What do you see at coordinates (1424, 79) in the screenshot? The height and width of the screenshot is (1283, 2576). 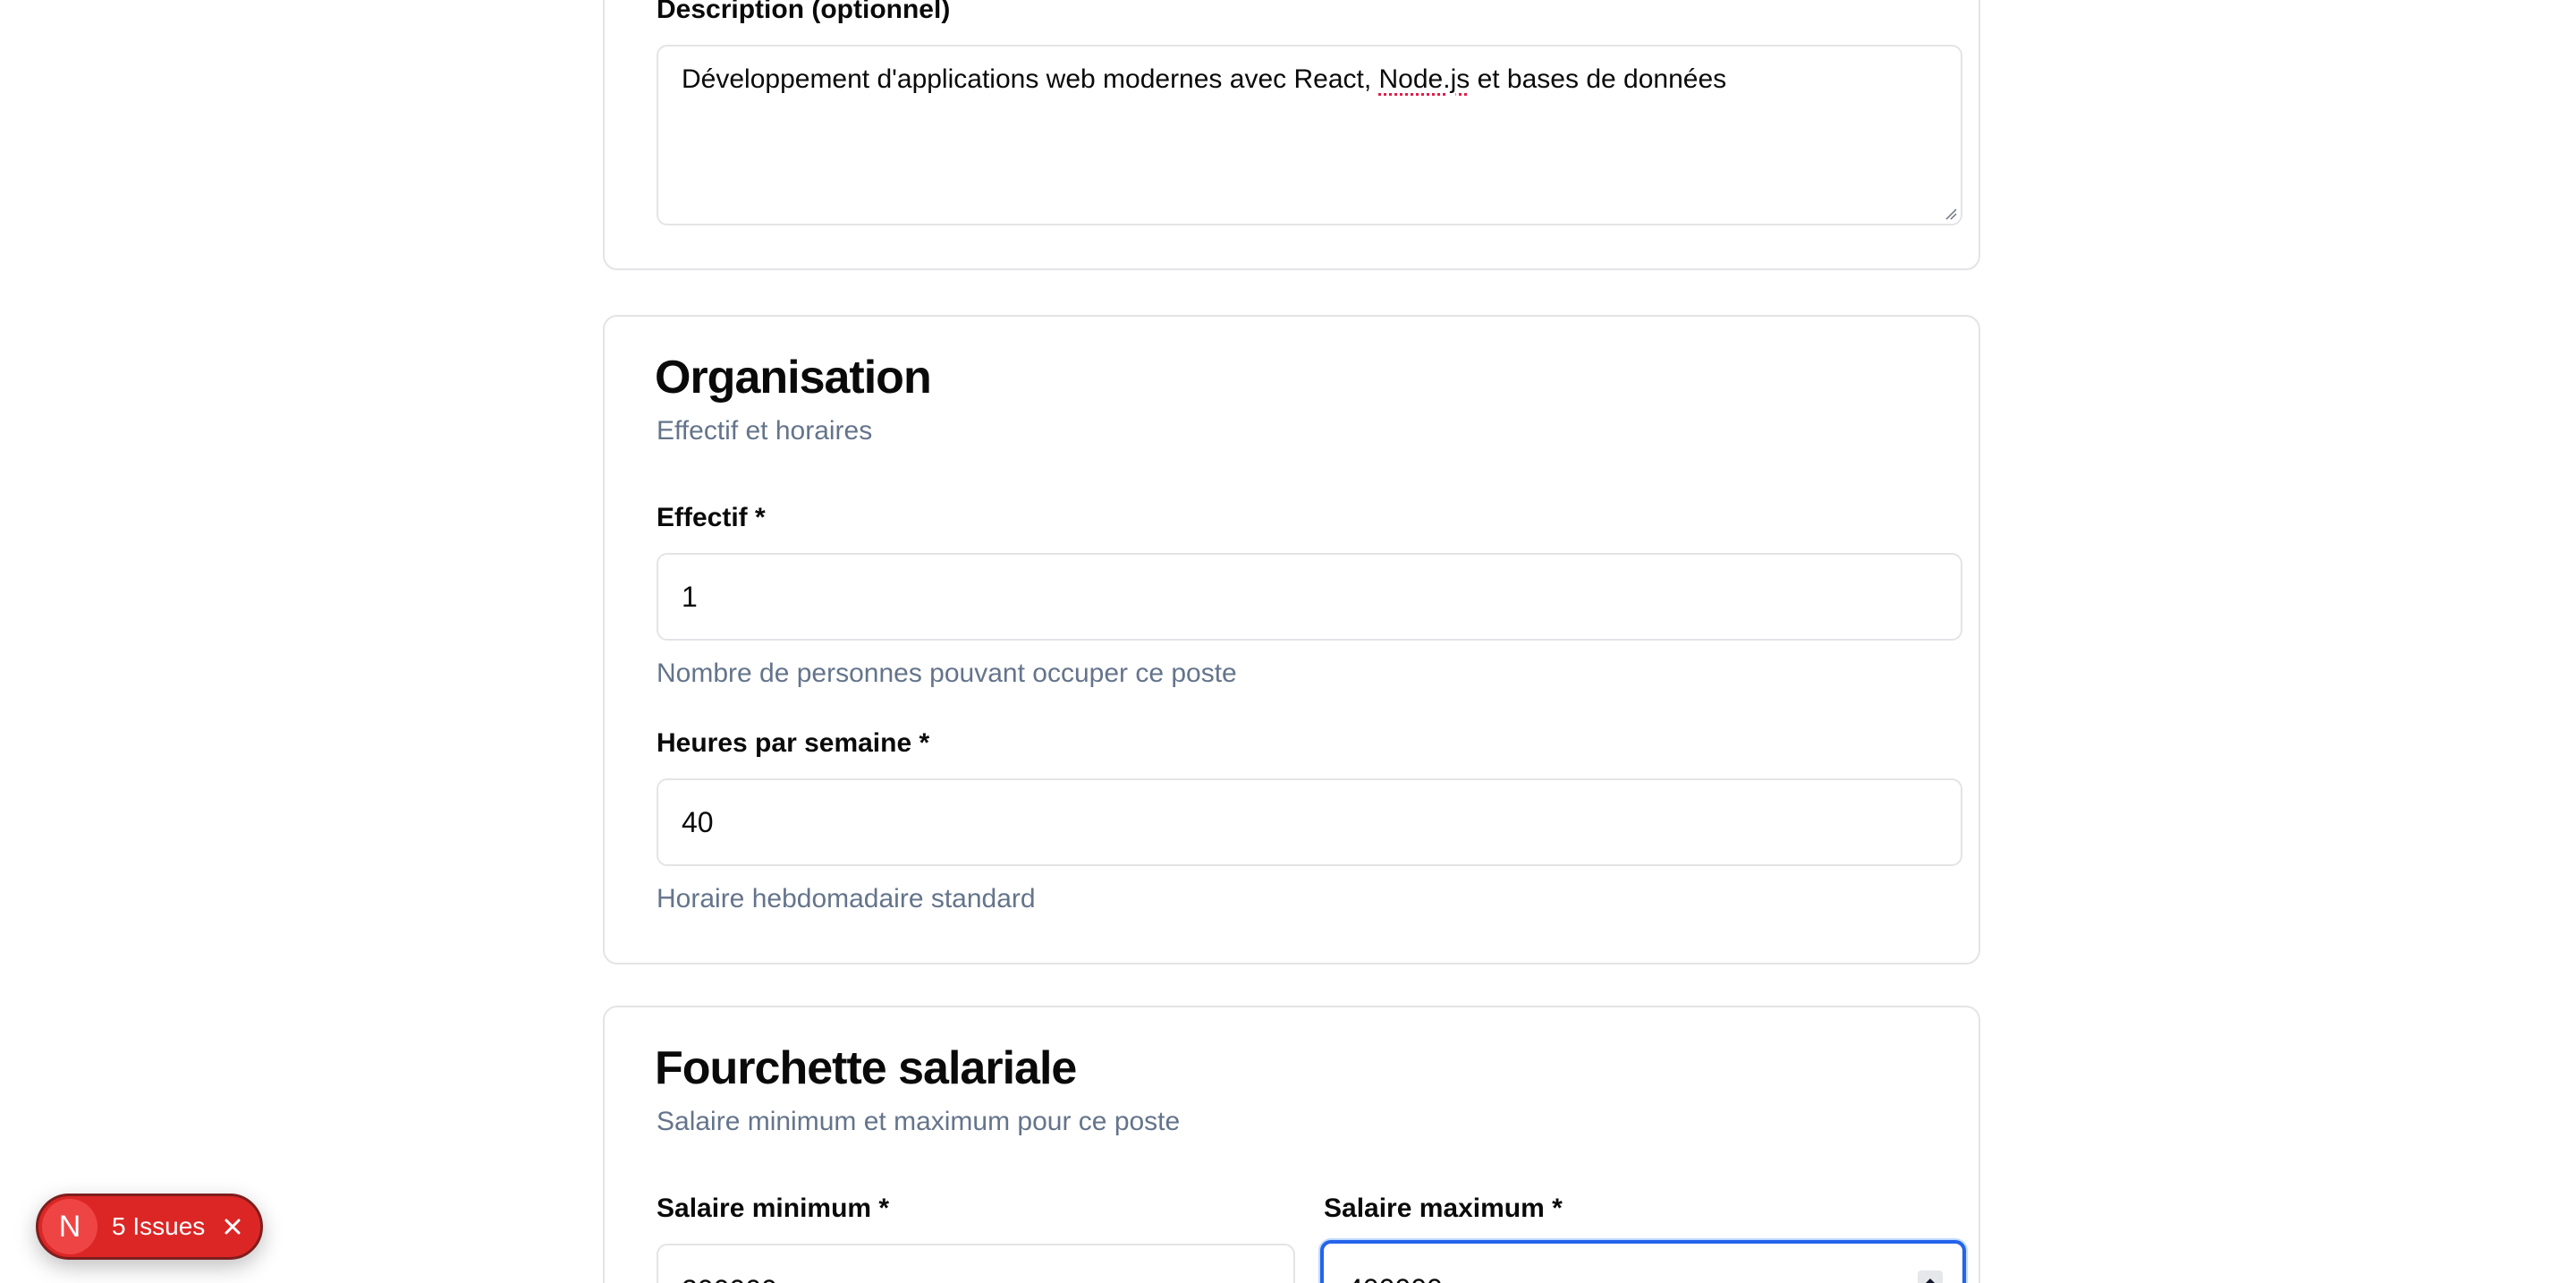 I see `description-text-flagged: Node.js` at bounding box center [1424, 79].